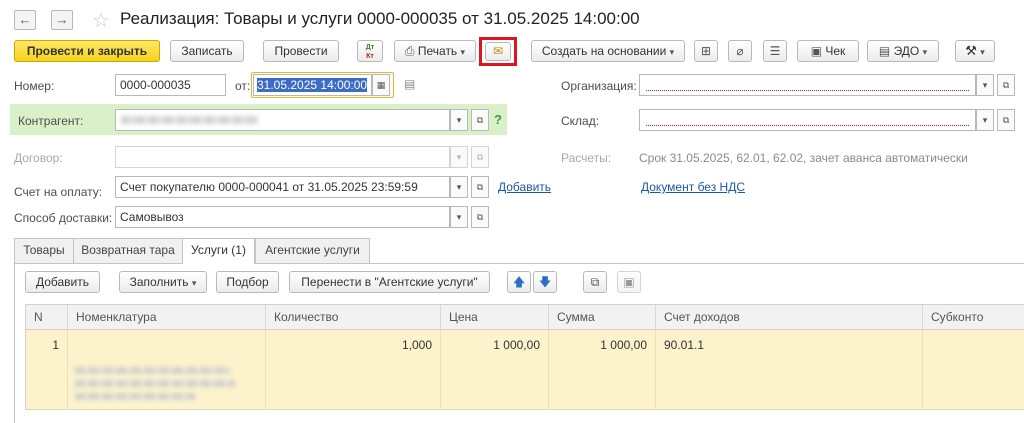  What do you see at coordinates (985, 85) in the screenshot?
I see `organization-dropdown-button: ▾` at bounding box center [985, 85].